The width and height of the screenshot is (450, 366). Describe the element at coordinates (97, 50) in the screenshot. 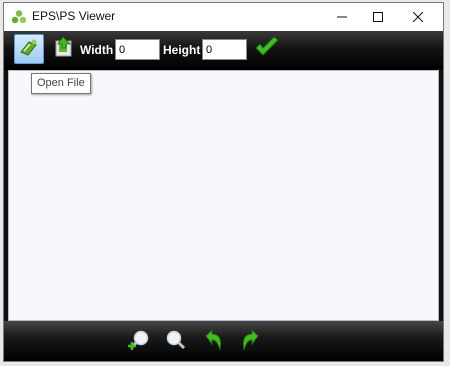

I see `width-label: Width` at that location.